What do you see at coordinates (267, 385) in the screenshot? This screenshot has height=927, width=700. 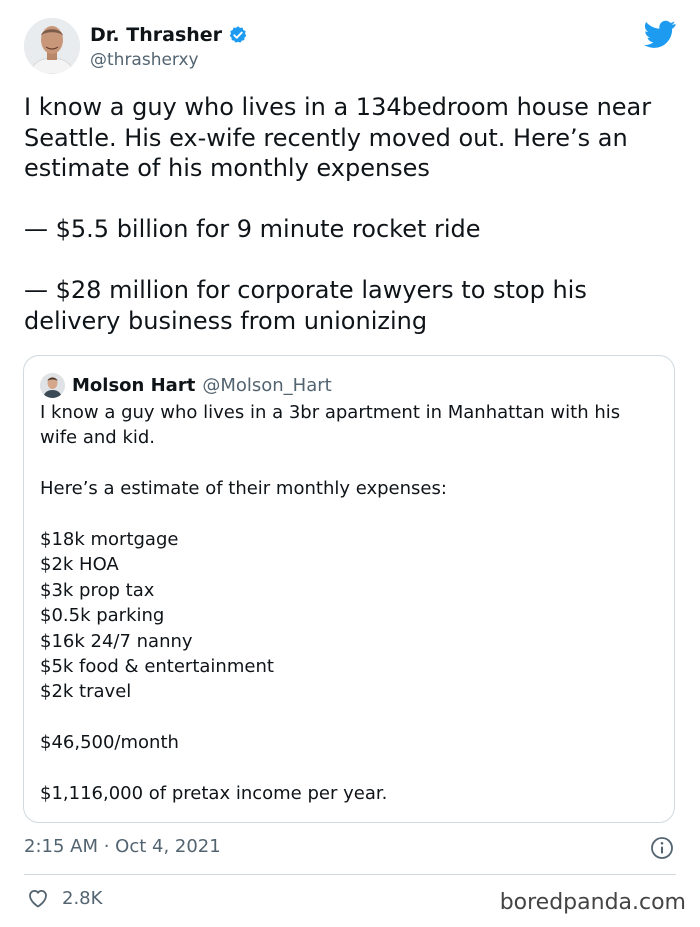 I see `quoted-author-handle: @Molson_Hart` at bounding box center [267, 385].